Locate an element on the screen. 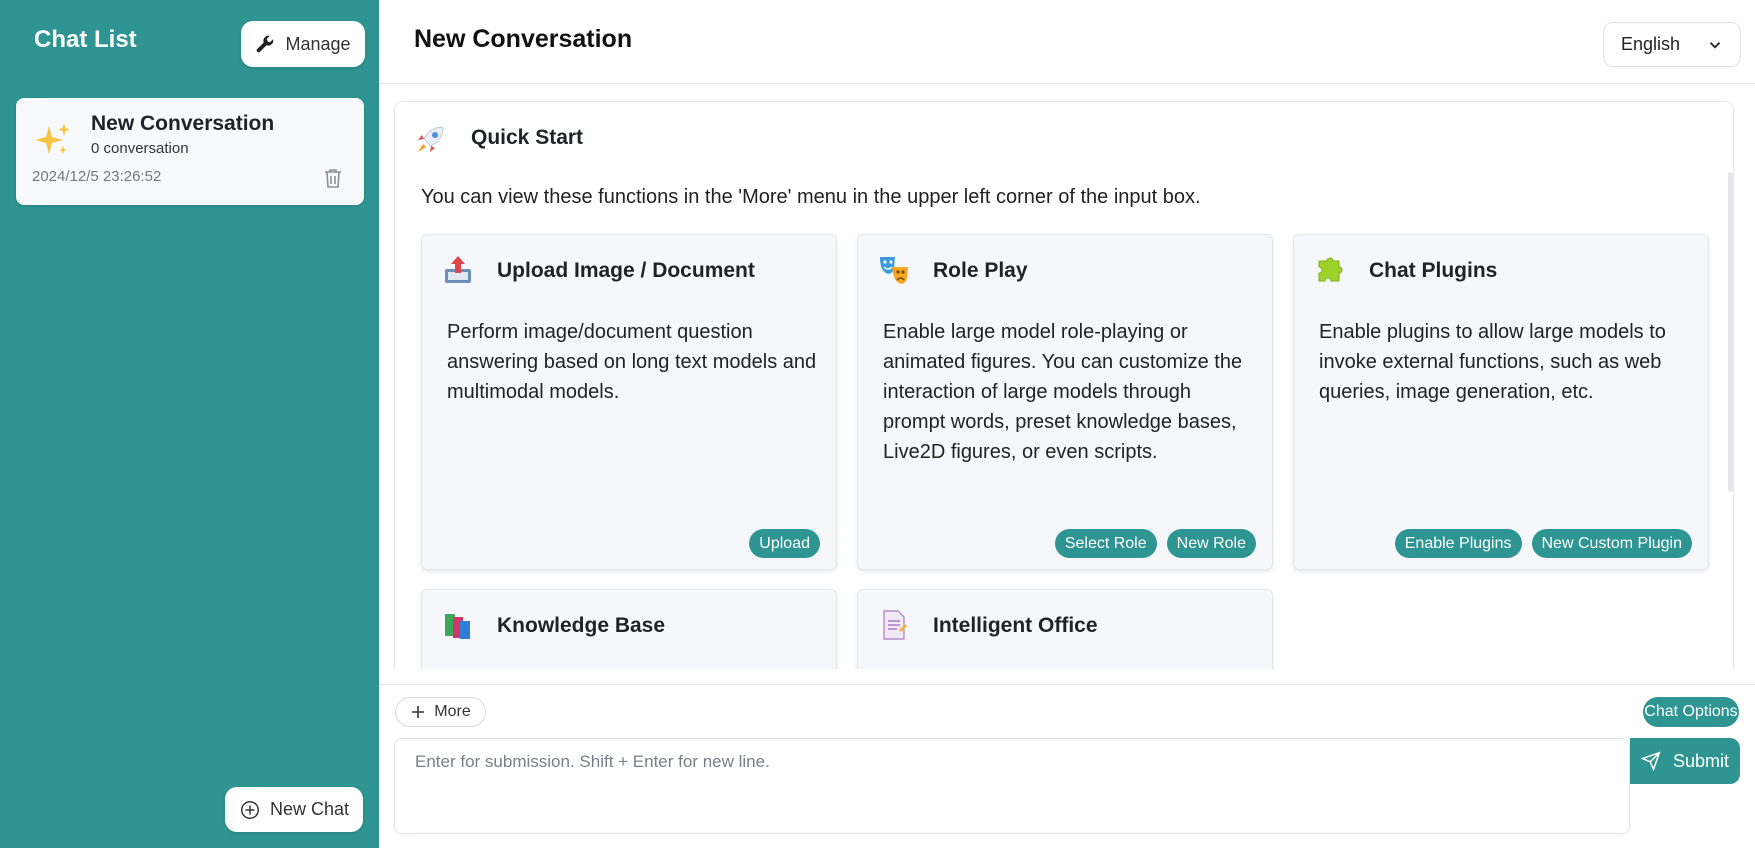  quick-start-title: Quick Start is located at coordinates (527, 137).